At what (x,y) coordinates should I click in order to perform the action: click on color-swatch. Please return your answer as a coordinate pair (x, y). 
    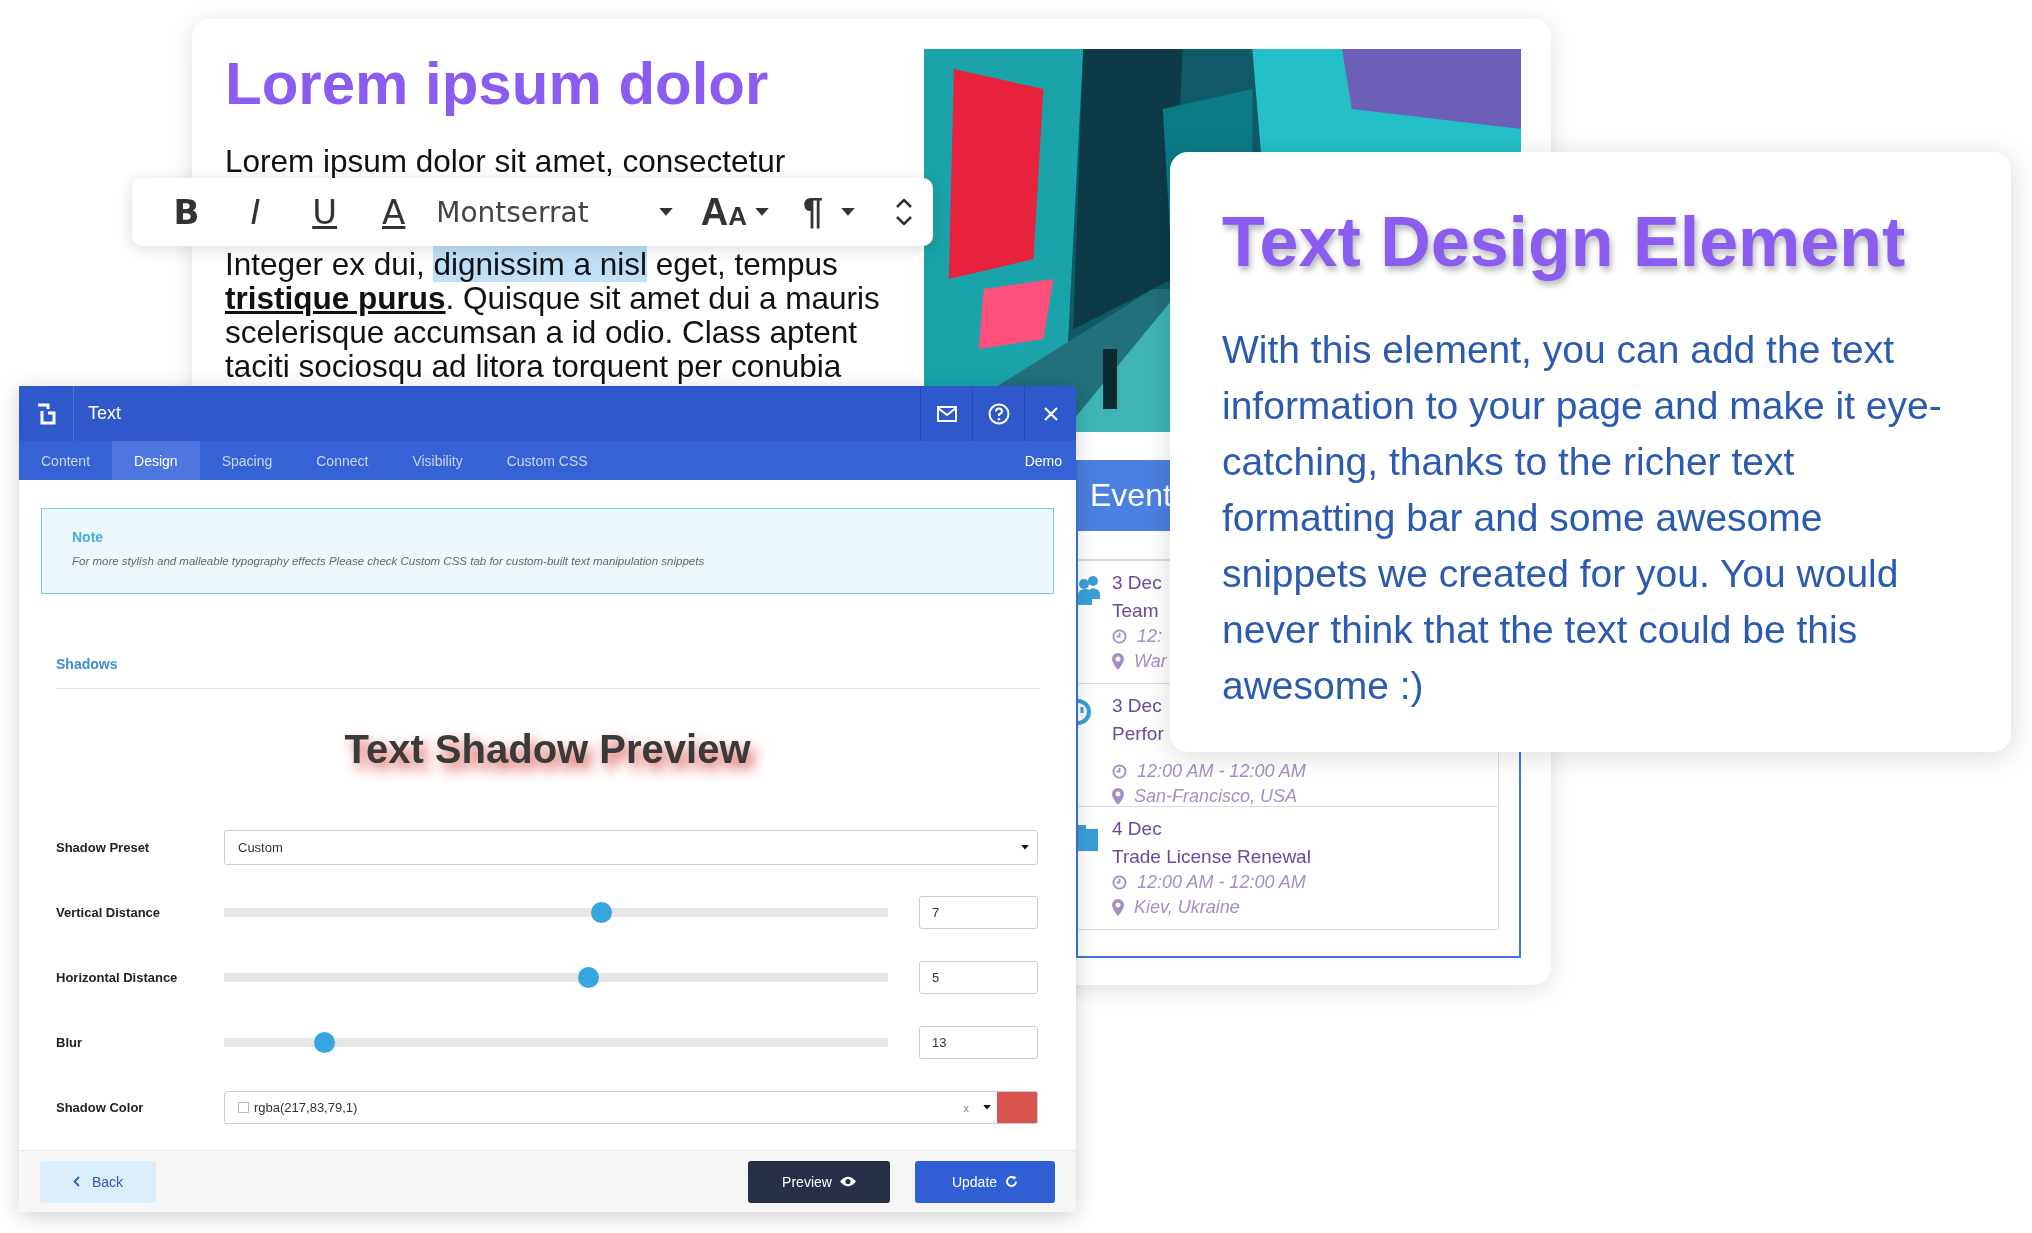
    Looking at the image, I should click on (1017, 1107).